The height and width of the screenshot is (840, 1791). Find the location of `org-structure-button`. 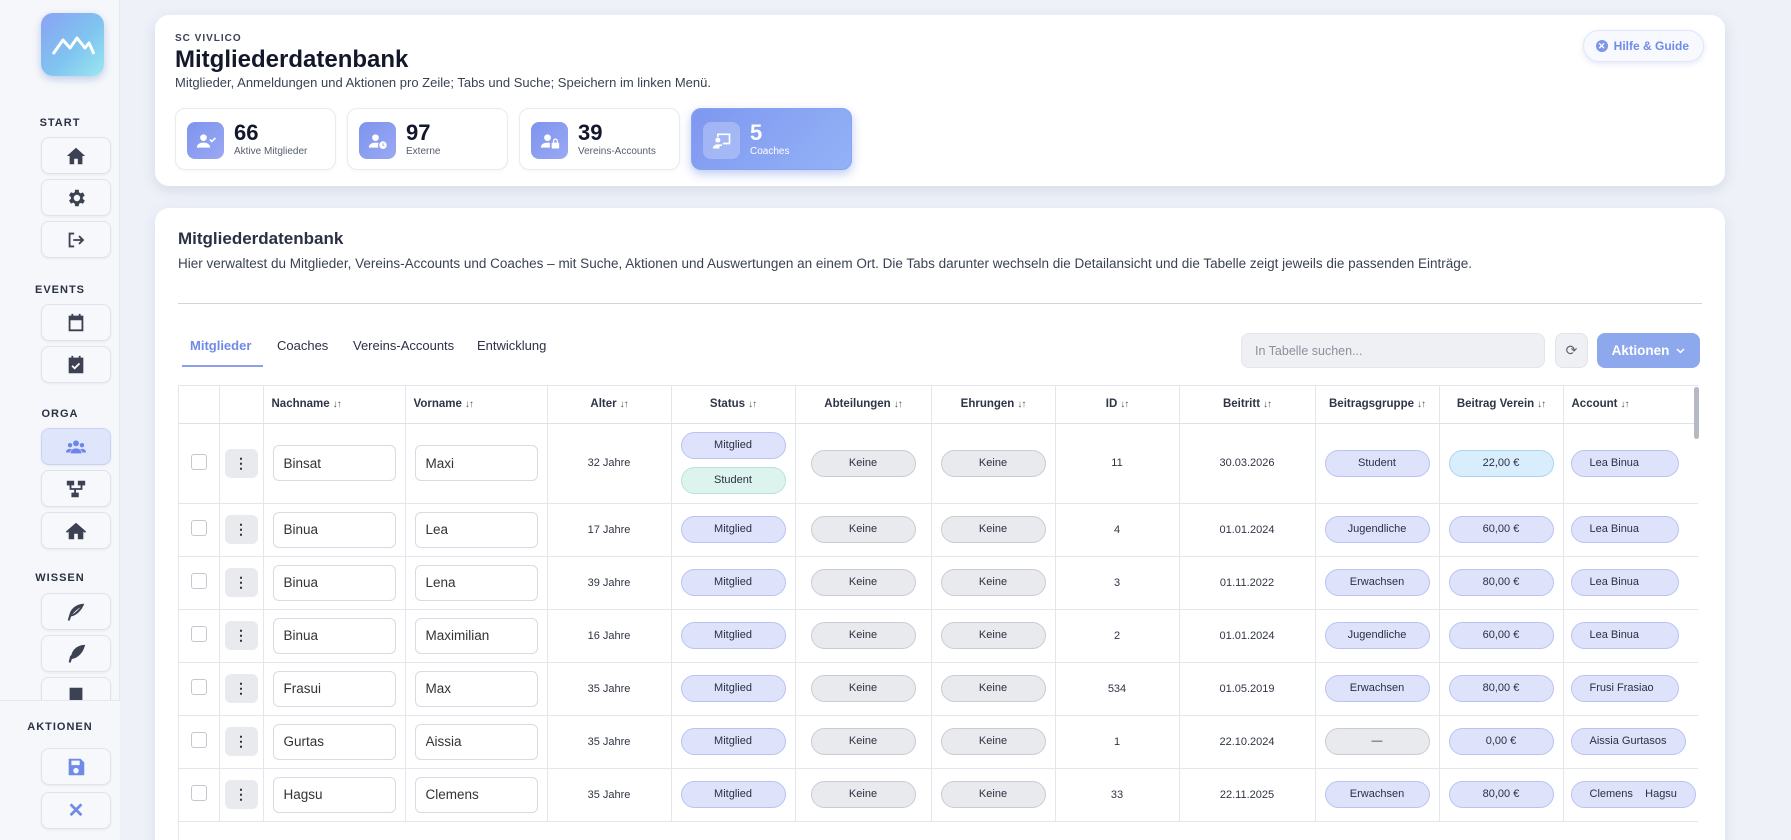

org-structure-button is located at coordinates (76, 488).